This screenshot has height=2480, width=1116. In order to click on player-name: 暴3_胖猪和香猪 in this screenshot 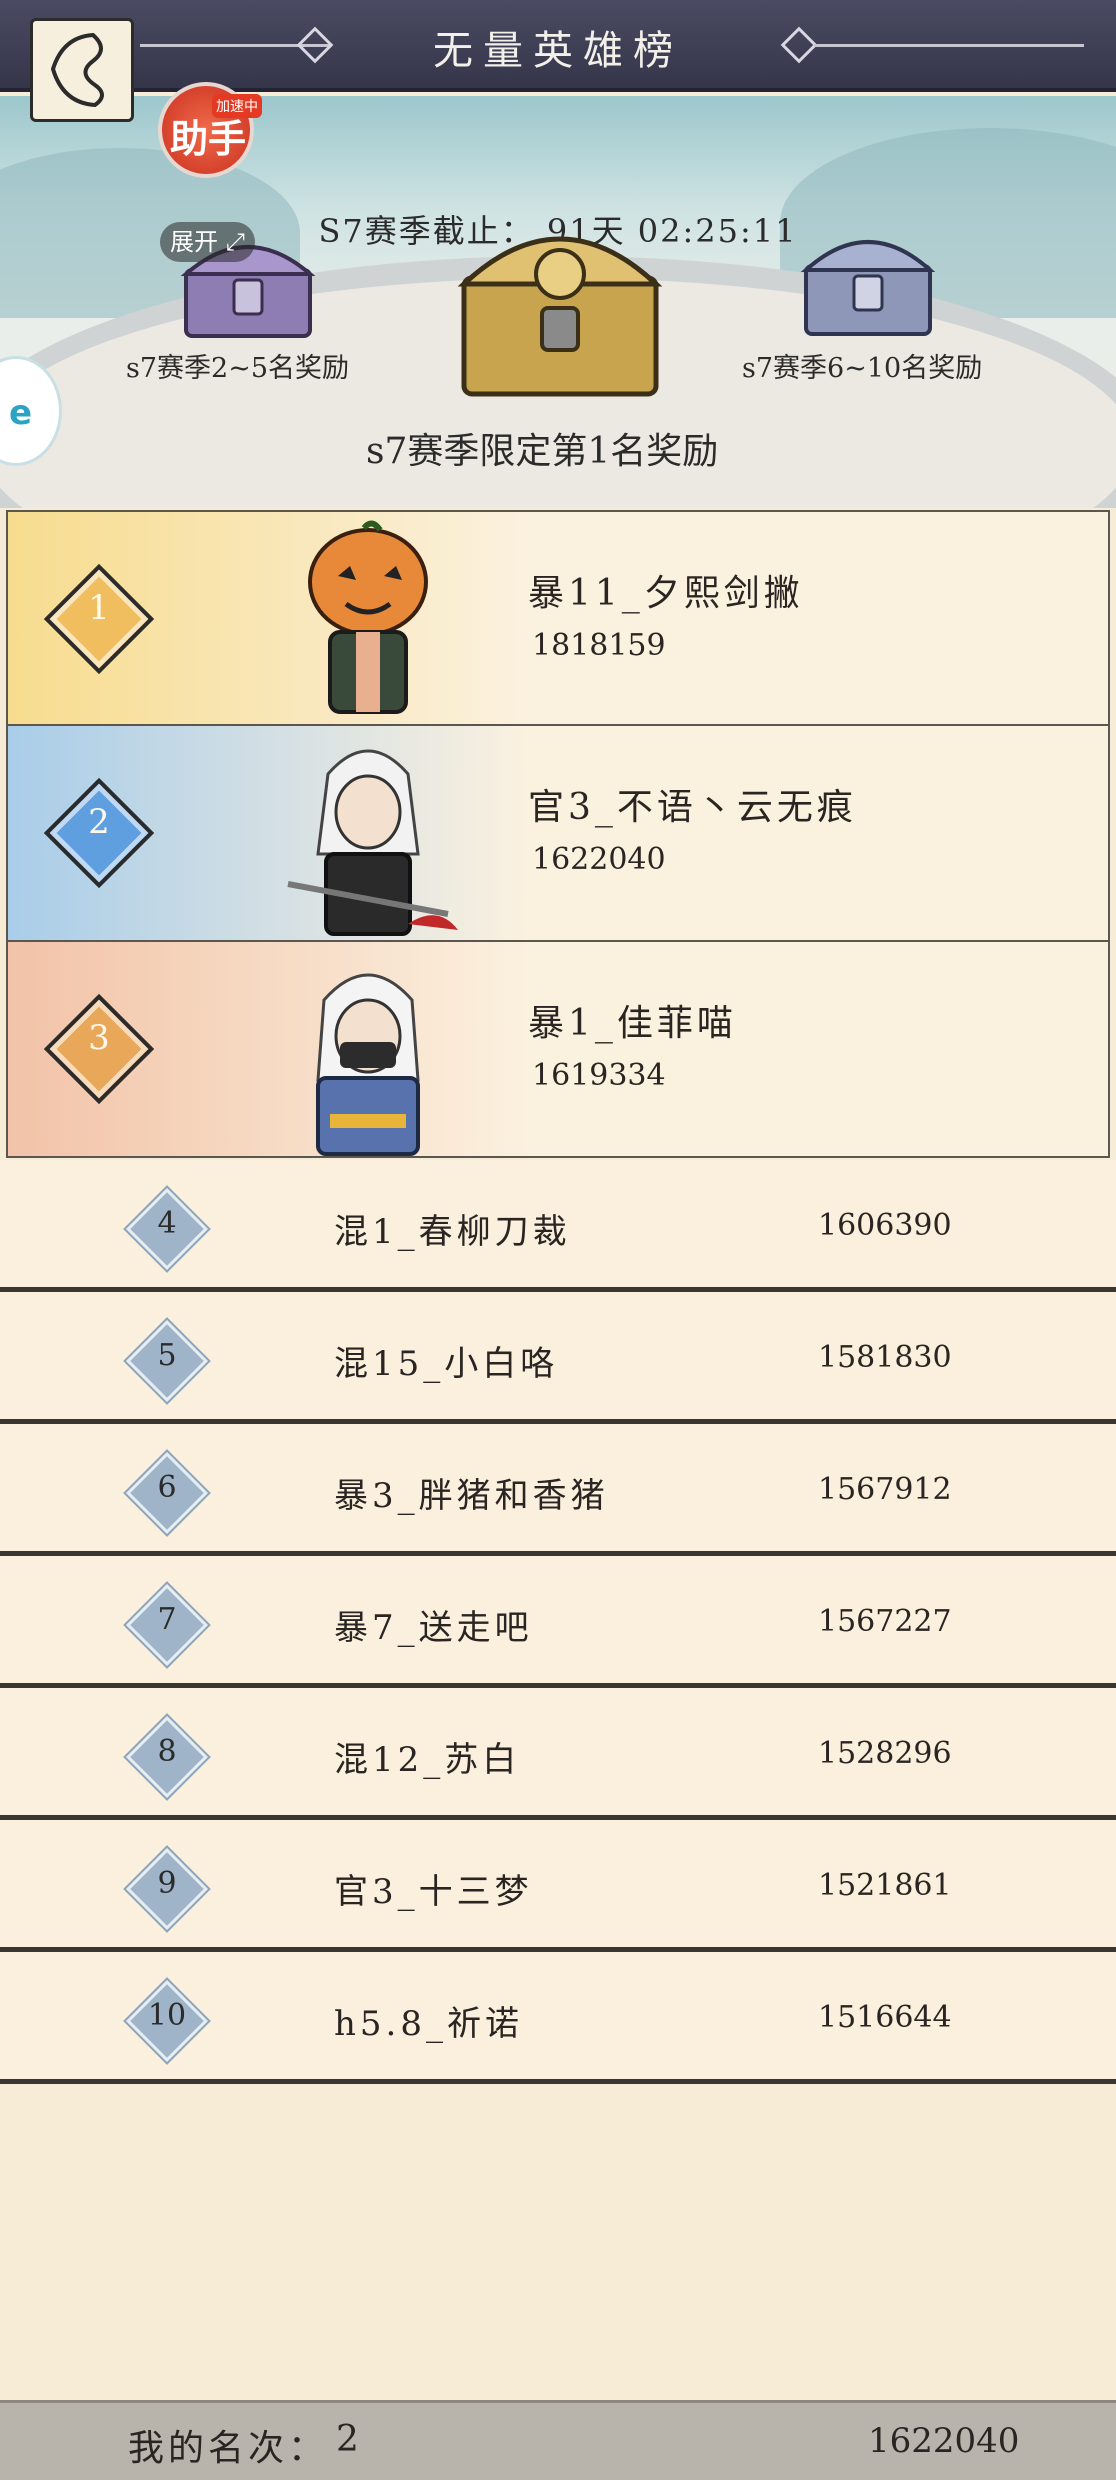, I will do `click(471, 1496)`.